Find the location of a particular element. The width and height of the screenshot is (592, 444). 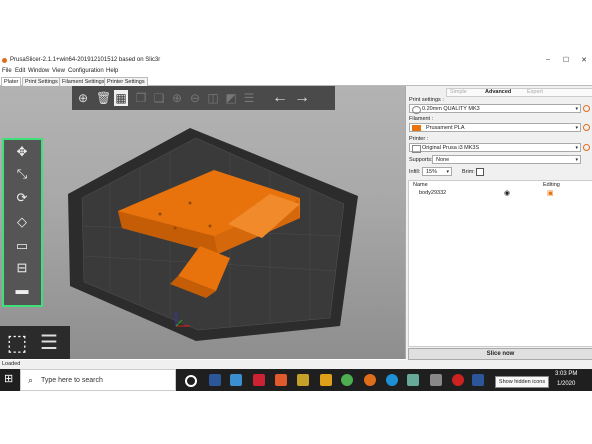

menu-view: View is located at coordinates (58, 71).